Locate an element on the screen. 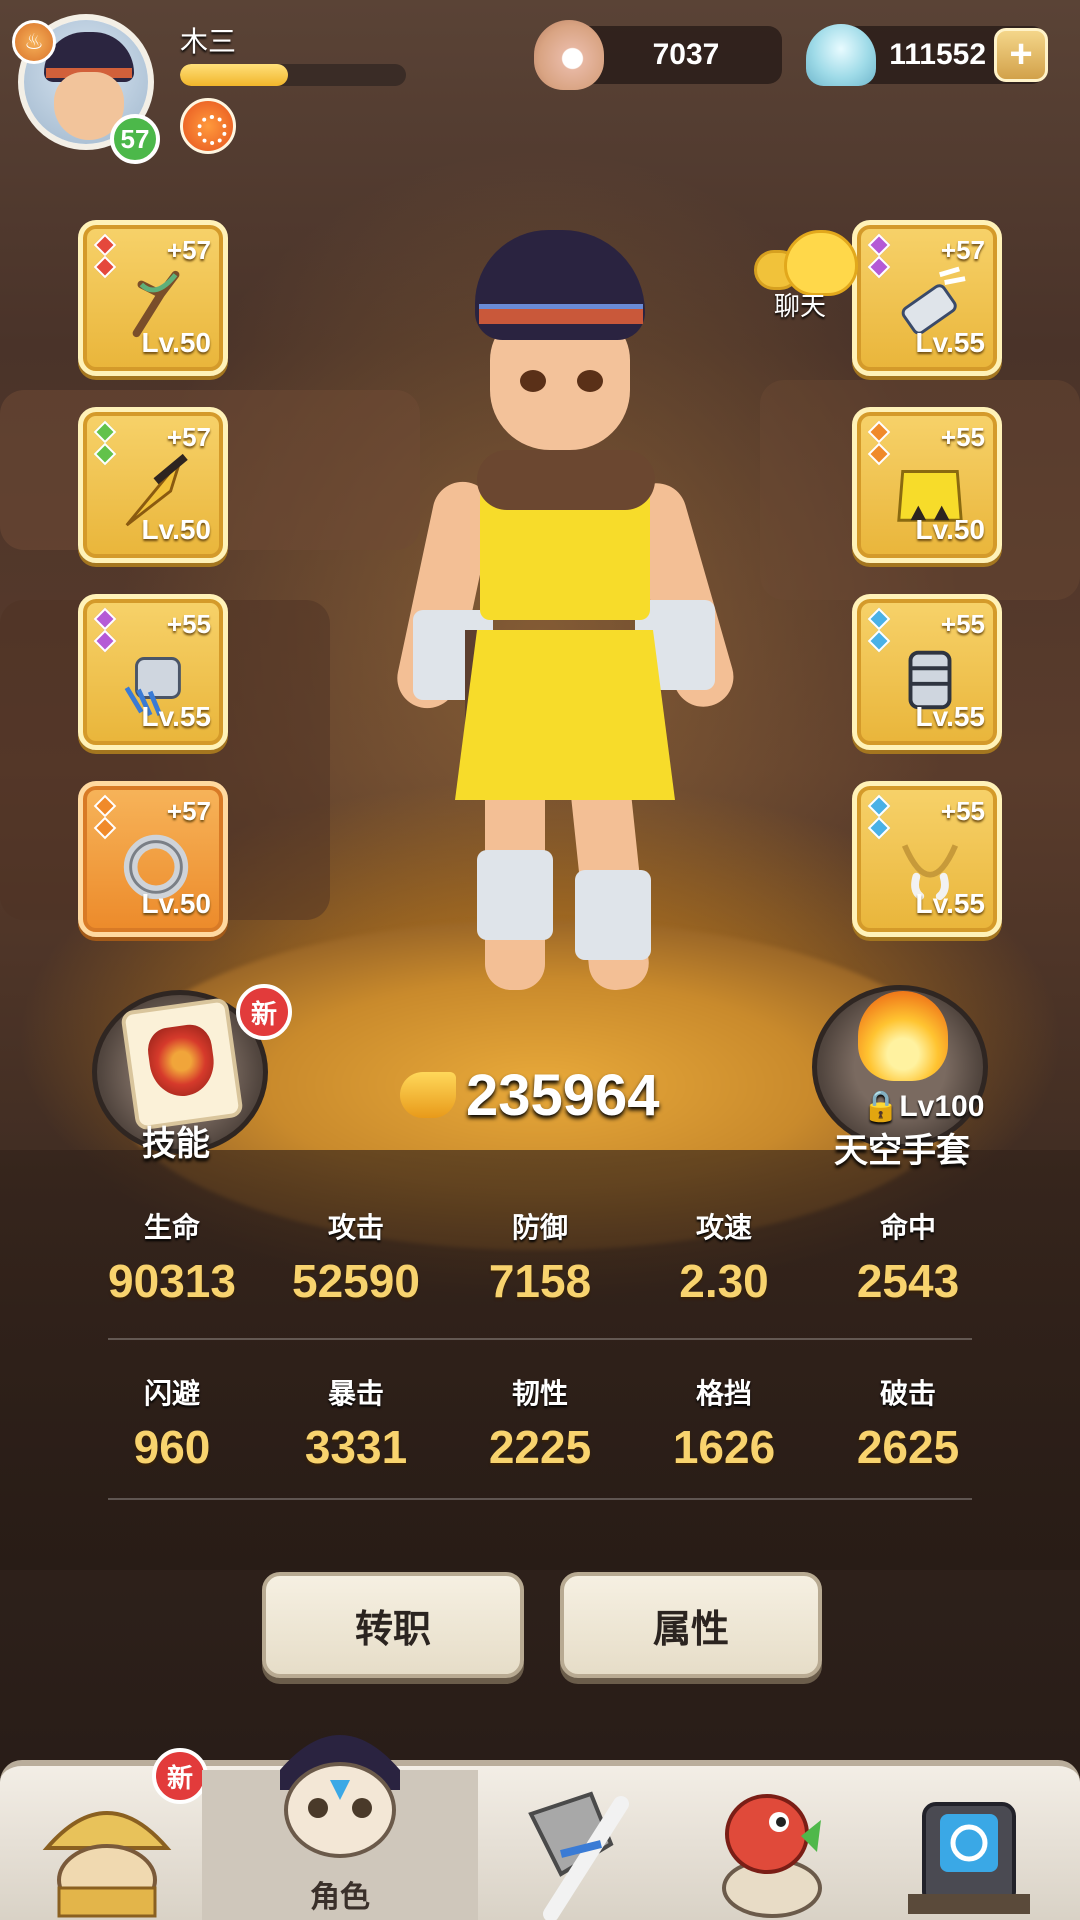  exp-bar is located at coordinates (293, 75).